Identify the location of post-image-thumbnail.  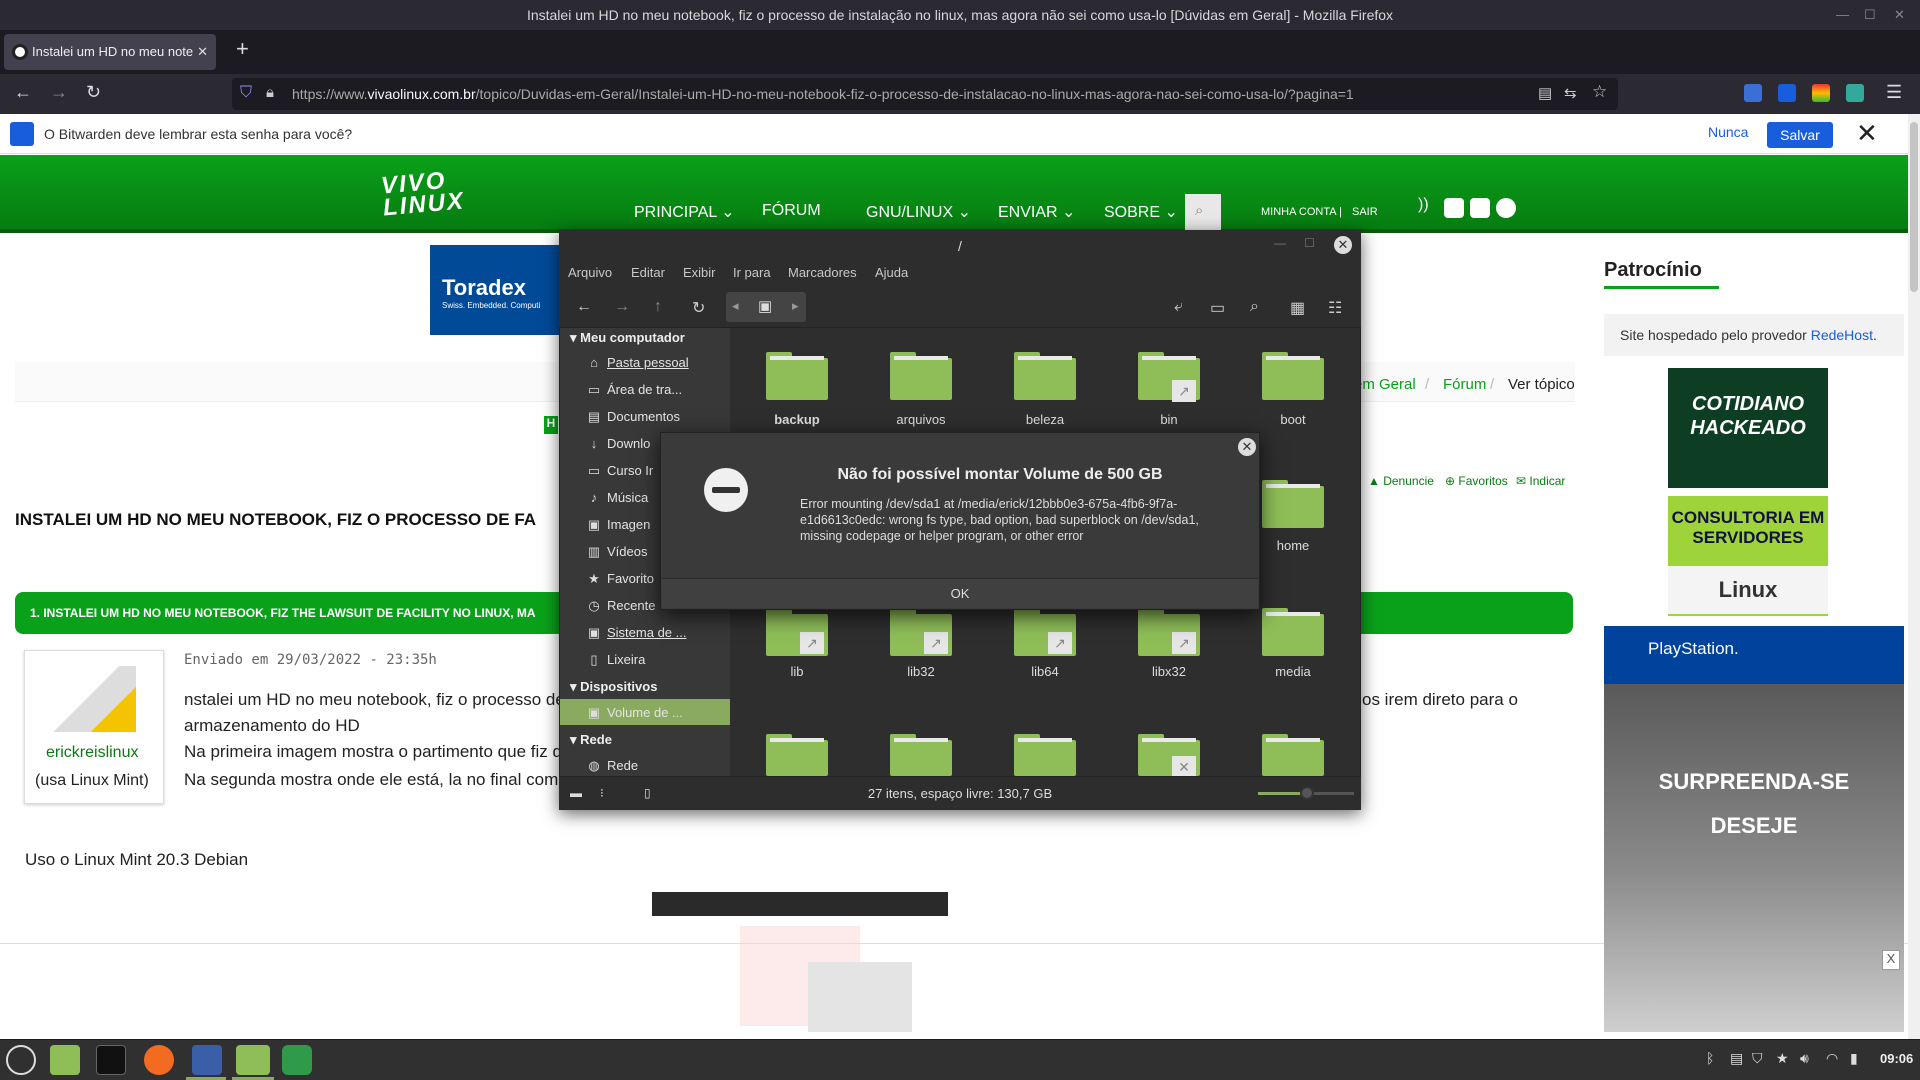
(800, 904).